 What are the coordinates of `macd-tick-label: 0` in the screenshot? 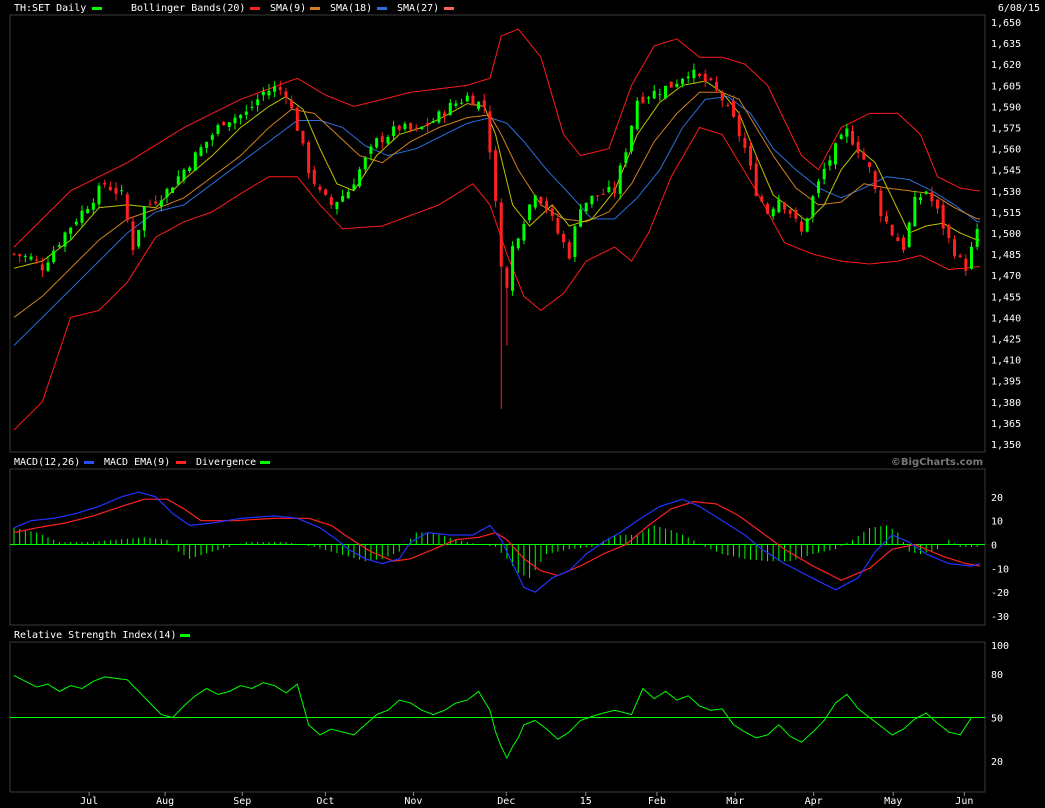 It's located at (994, 546).